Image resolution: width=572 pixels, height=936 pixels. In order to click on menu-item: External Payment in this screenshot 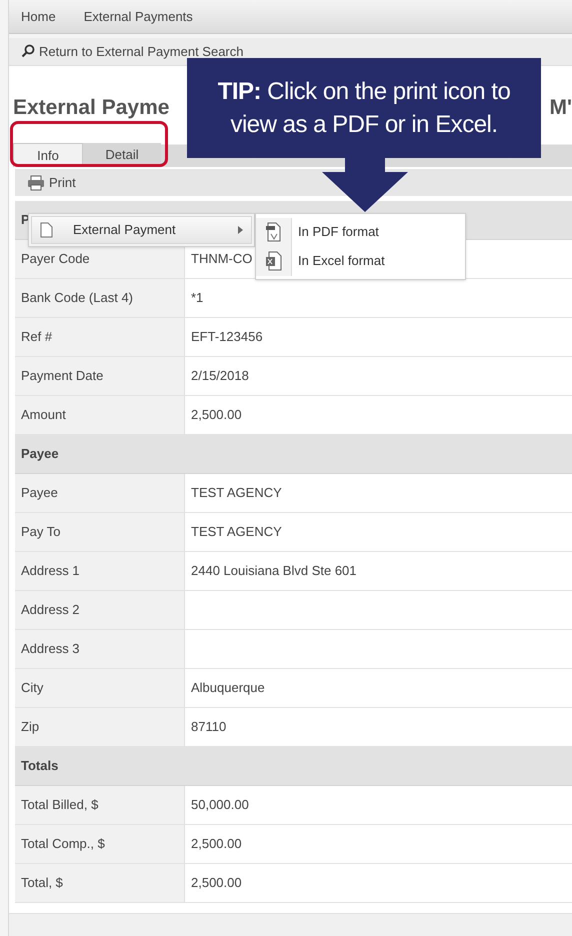, I will do `click(141, 230)`.